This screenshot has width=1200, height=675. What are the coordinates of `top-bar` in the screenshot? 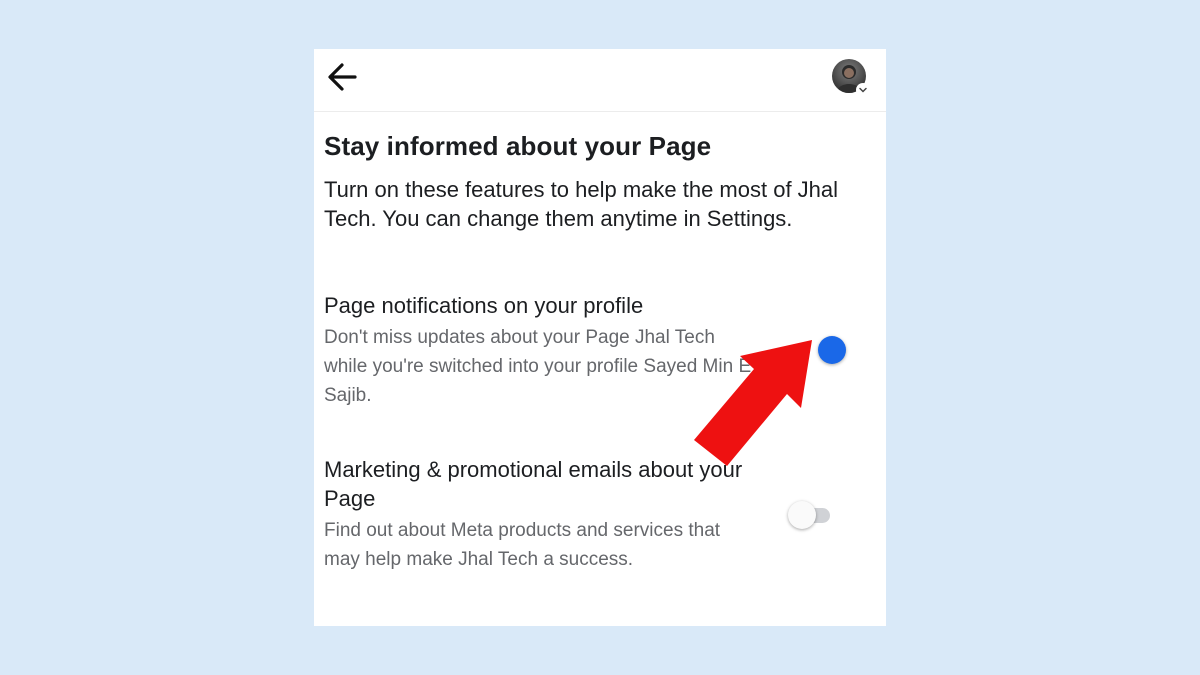 It's located at (600, 80).